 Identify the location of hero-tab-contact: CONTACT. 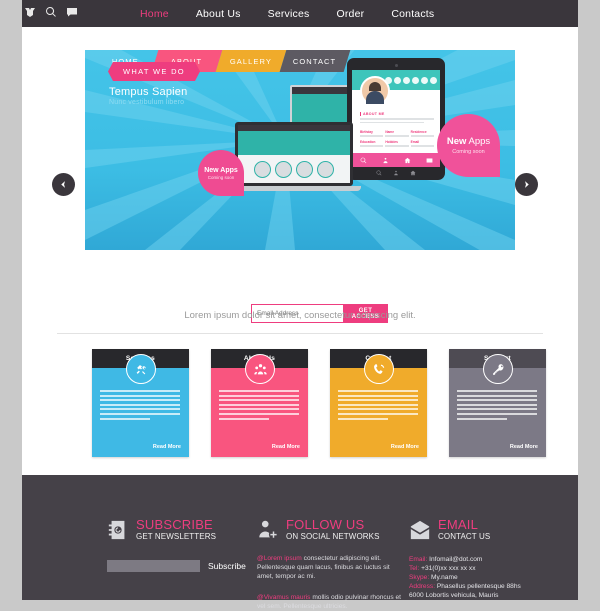
(315, 61).